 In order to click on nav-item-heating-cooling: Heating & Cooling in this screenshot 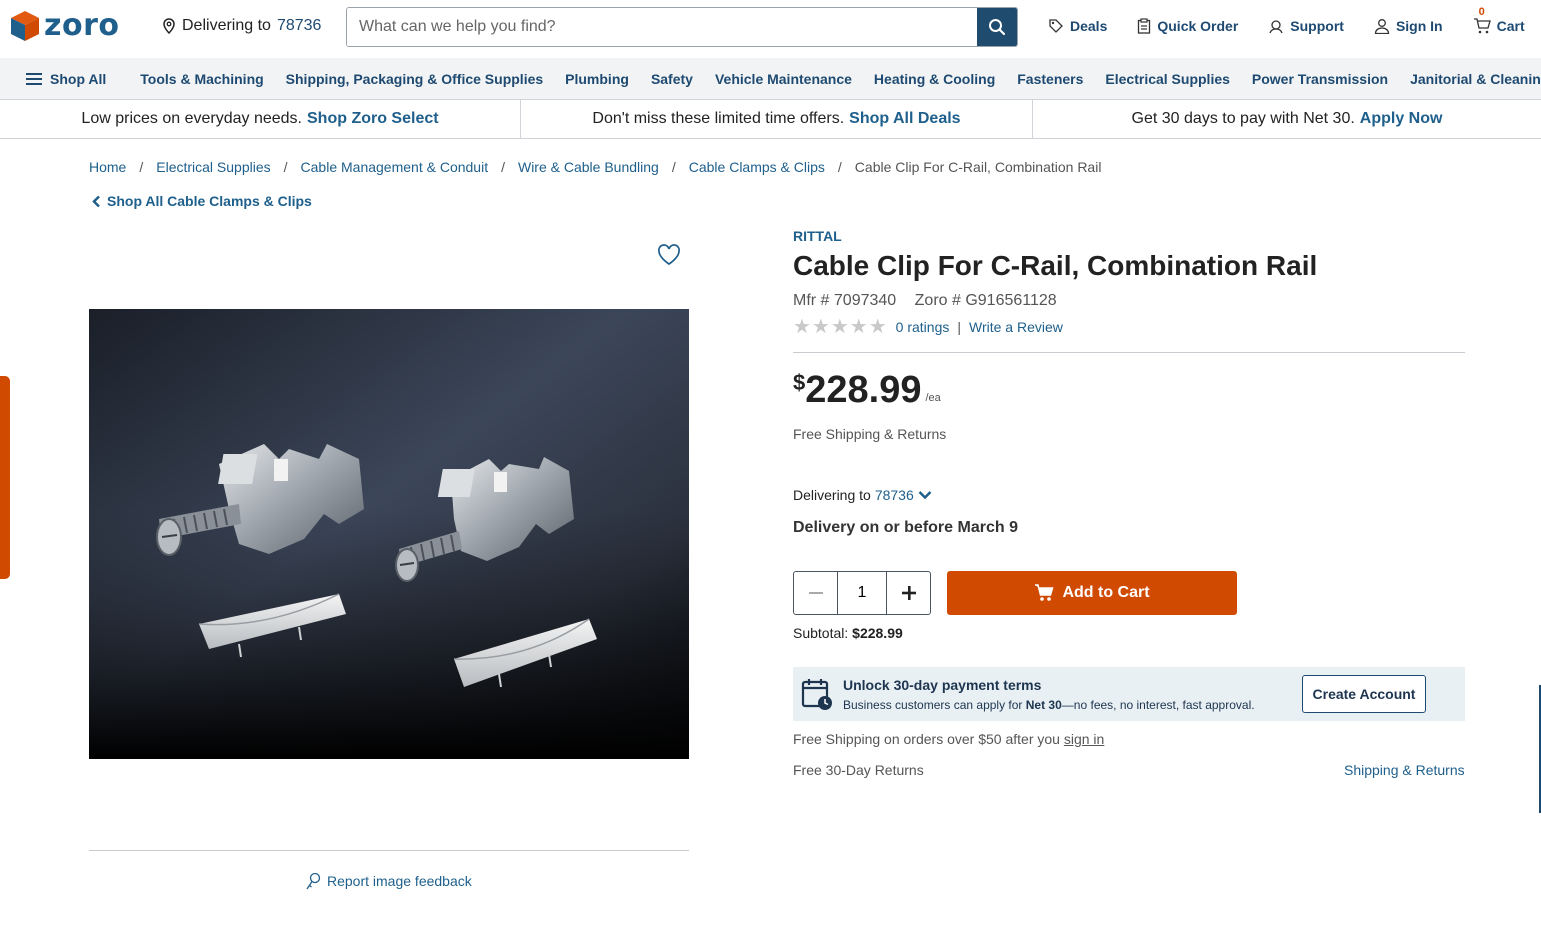, I will do `click(934, 79)`.